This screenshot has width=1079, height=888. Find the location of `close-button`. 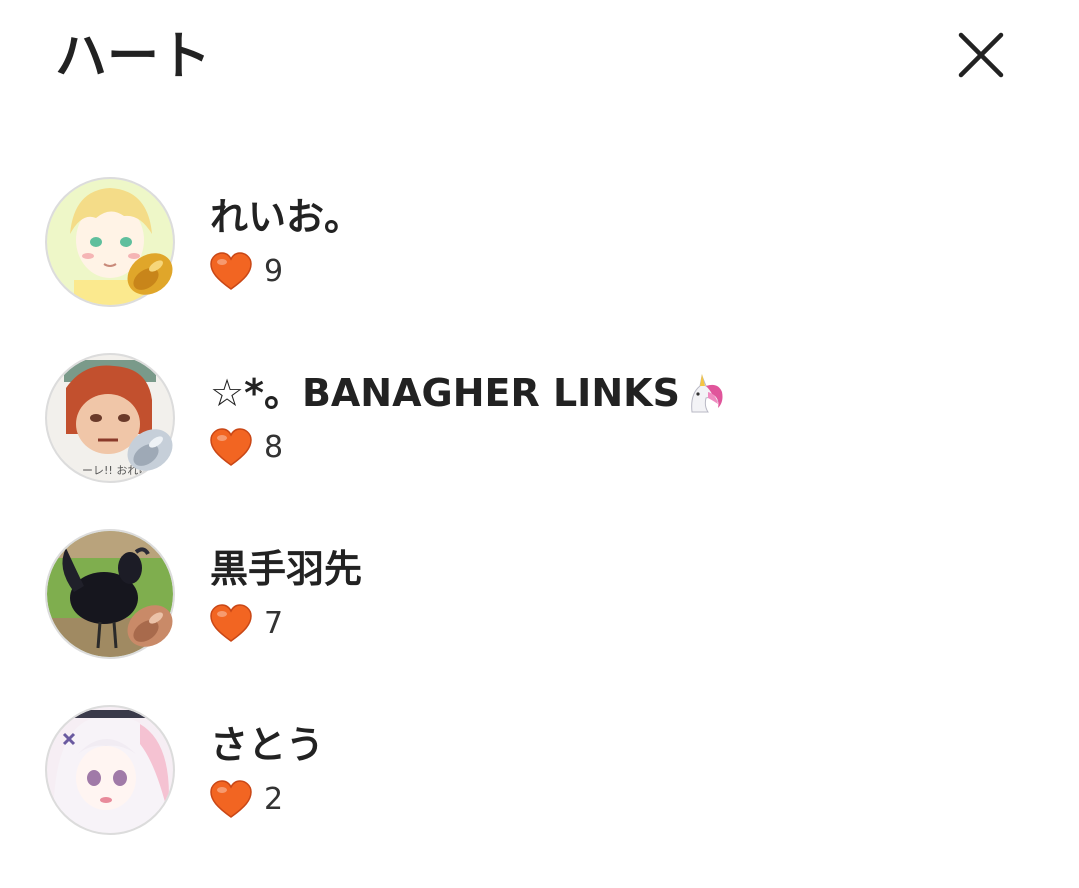

close-button is located at coordinates (982, 56).